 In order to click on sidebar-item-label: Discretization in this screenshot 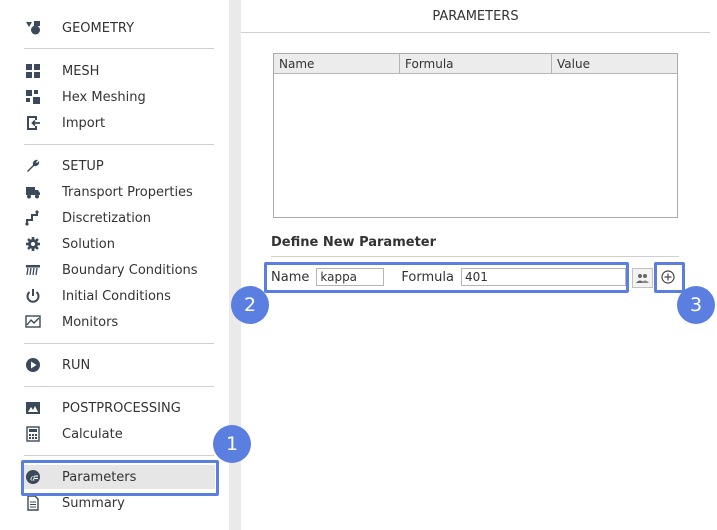, I will do `click(107, 218)`.